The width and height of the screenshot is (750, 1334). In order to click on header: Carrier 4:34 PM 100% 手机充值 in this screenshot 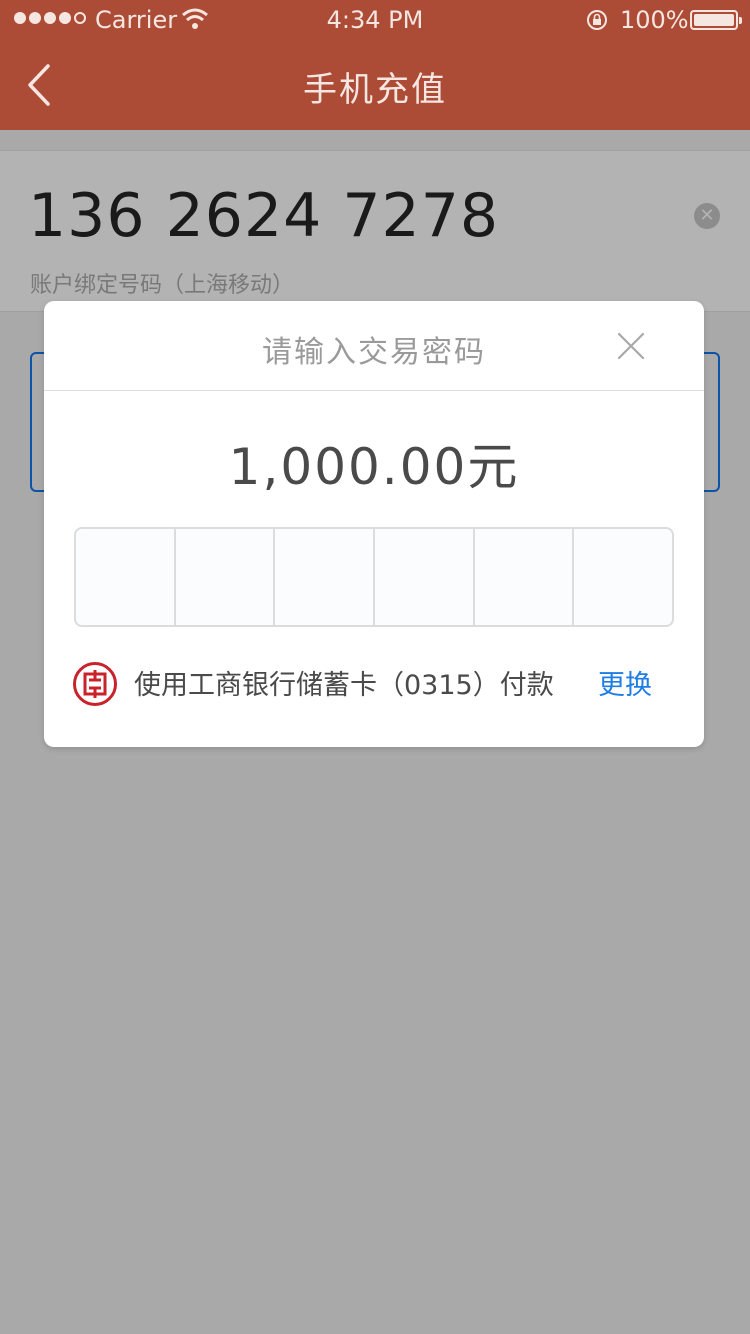, I will do `click(375, 65)`.